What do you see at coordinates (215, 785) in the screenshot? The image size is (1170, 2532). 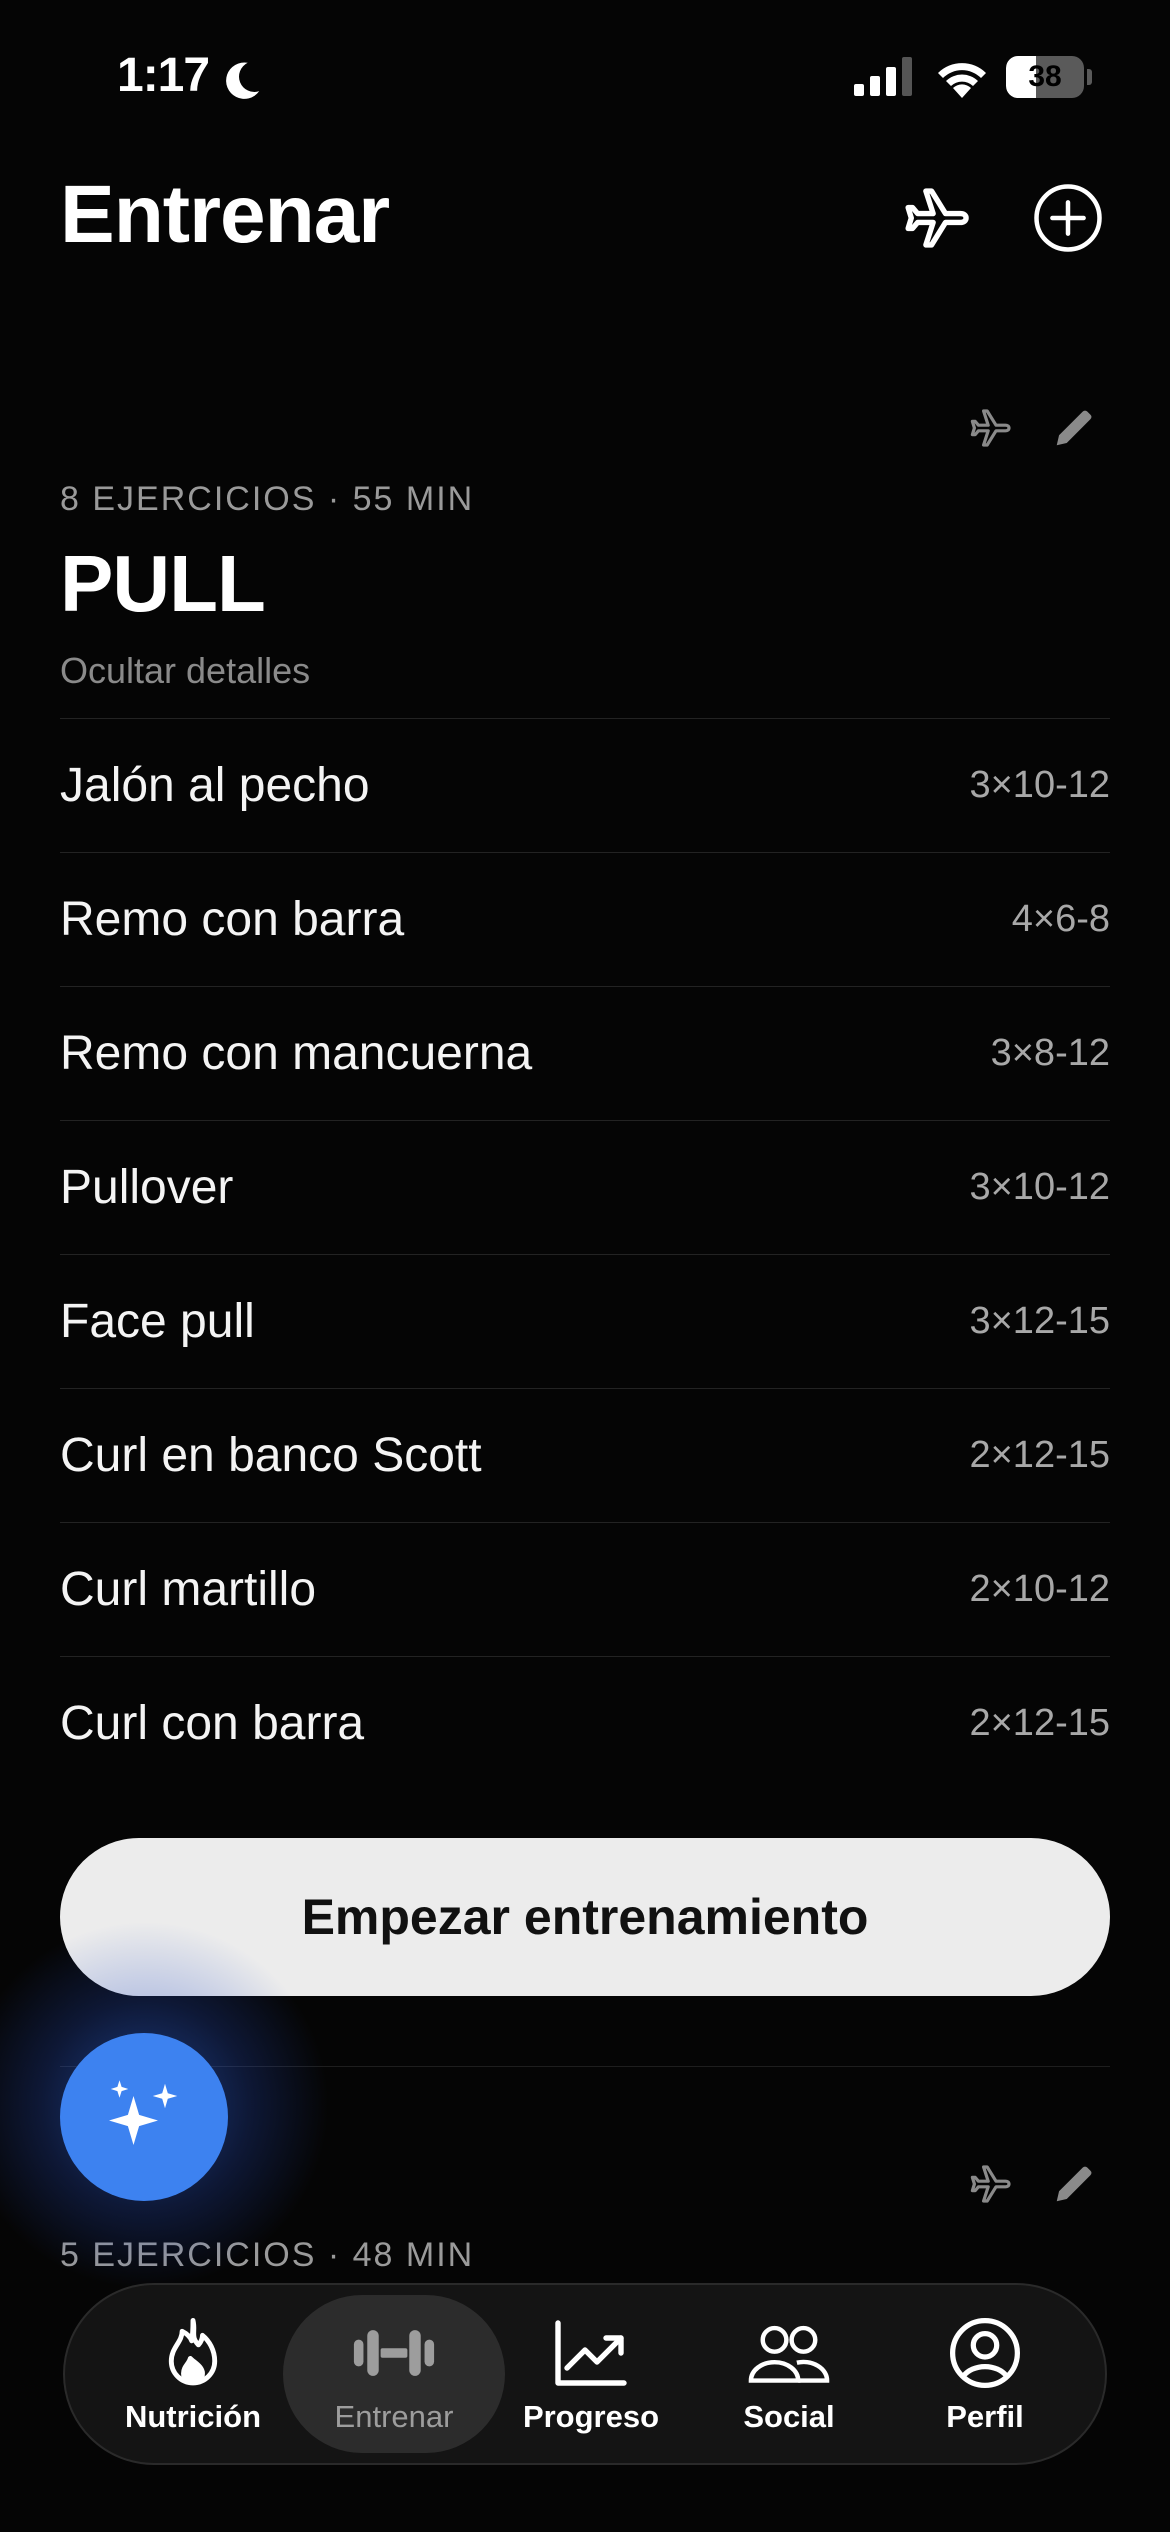 I see `exercise-name: Jalón al pecho` at bounding box center [215, 785].